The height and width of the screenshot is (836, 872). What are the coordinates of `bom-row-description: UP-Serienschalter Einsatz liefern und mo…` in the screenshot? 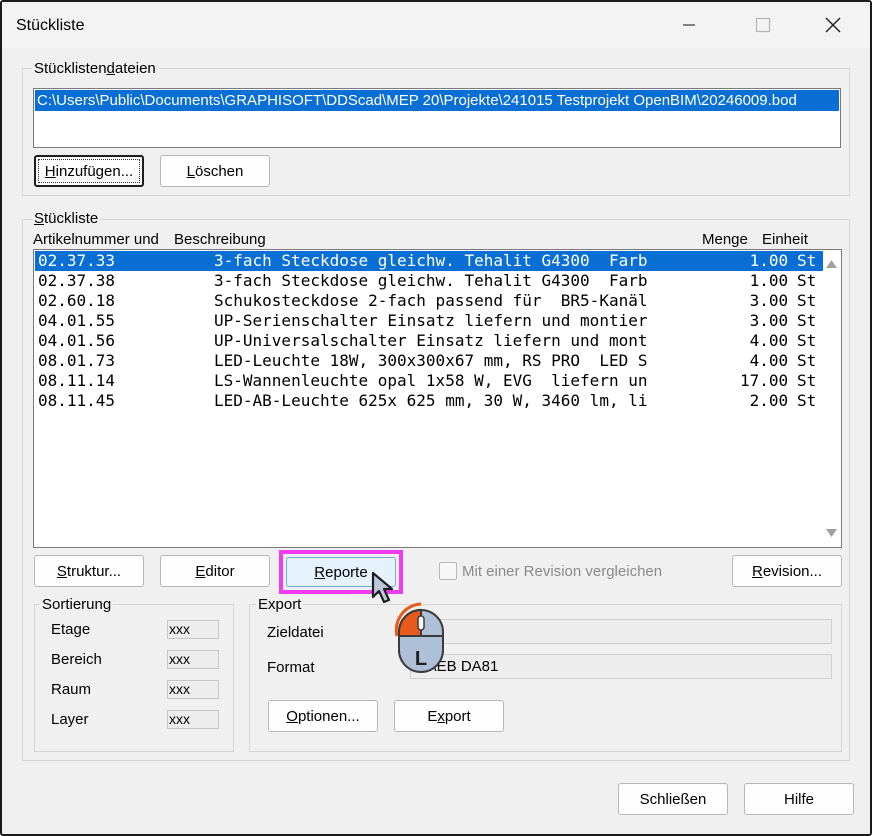 It's located at (431, 320).